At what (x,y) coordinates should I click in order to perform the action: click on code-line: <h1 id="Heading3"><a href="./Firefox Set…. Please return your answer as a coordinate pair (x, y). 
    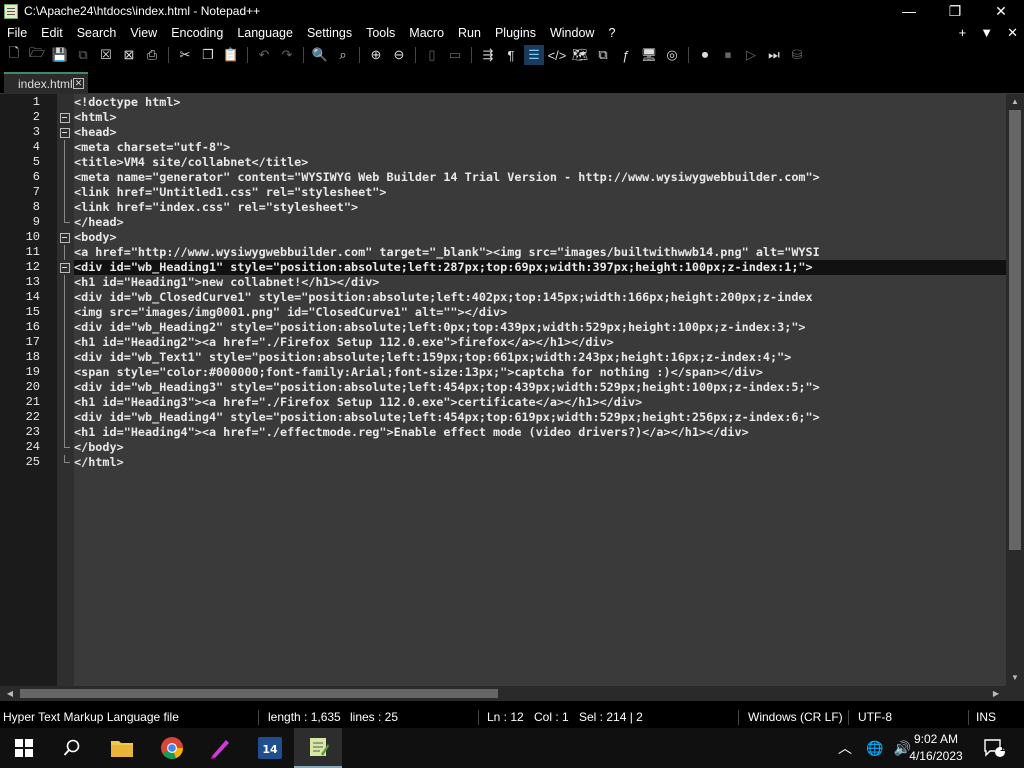
    Looking at the image, I should click on (540, 402).